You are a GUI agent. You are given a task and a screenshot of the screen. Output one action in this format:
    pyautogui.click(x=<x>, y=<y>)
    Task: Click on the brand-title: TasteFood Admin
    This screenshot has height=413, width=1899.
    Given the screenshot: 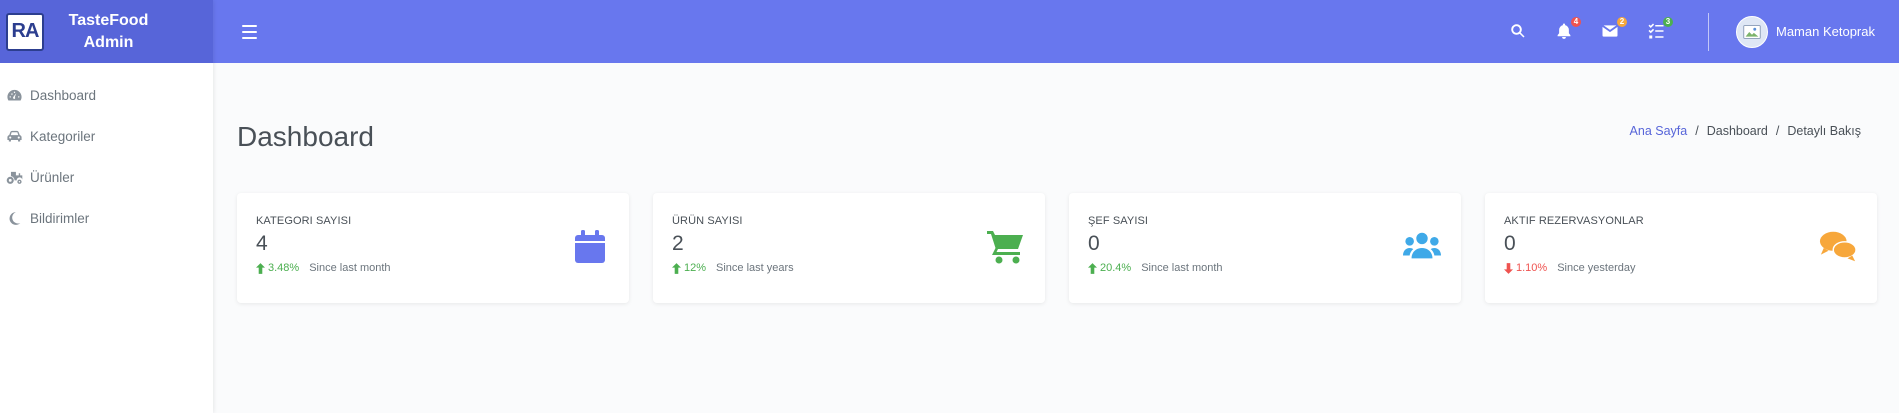 What is the action you would take?
    pyautogui.click(x=108, y=31)
    